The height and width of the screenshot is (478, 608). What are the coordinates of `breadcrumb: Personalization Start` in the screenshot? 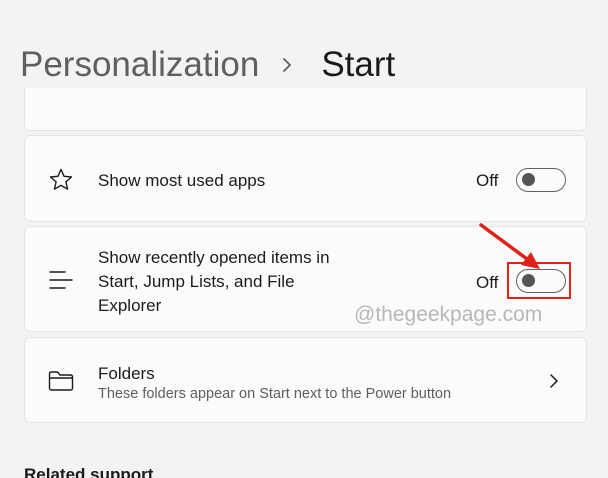 It's located at (207, 65).